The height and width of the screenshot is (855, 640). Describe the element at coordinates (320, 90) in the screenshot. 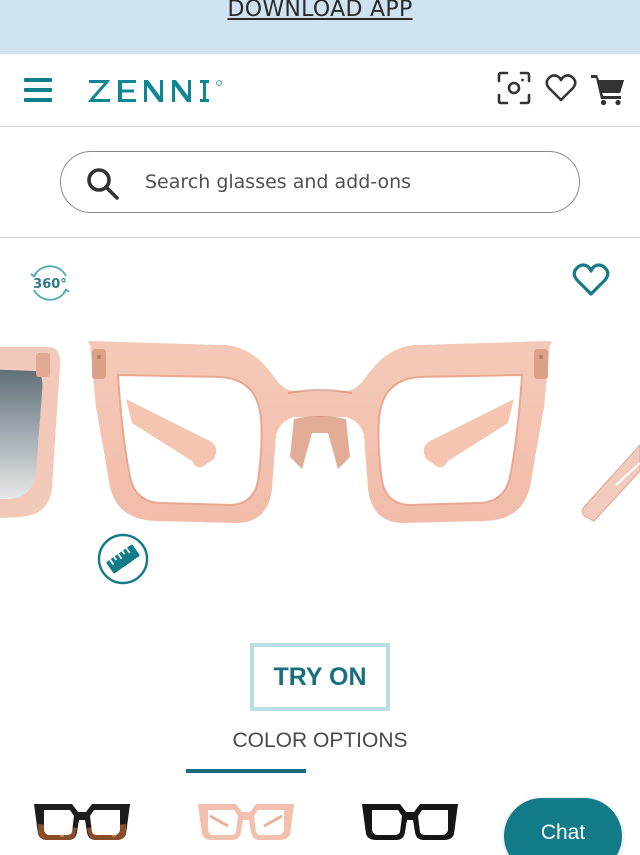

I see `site-header` at that location.